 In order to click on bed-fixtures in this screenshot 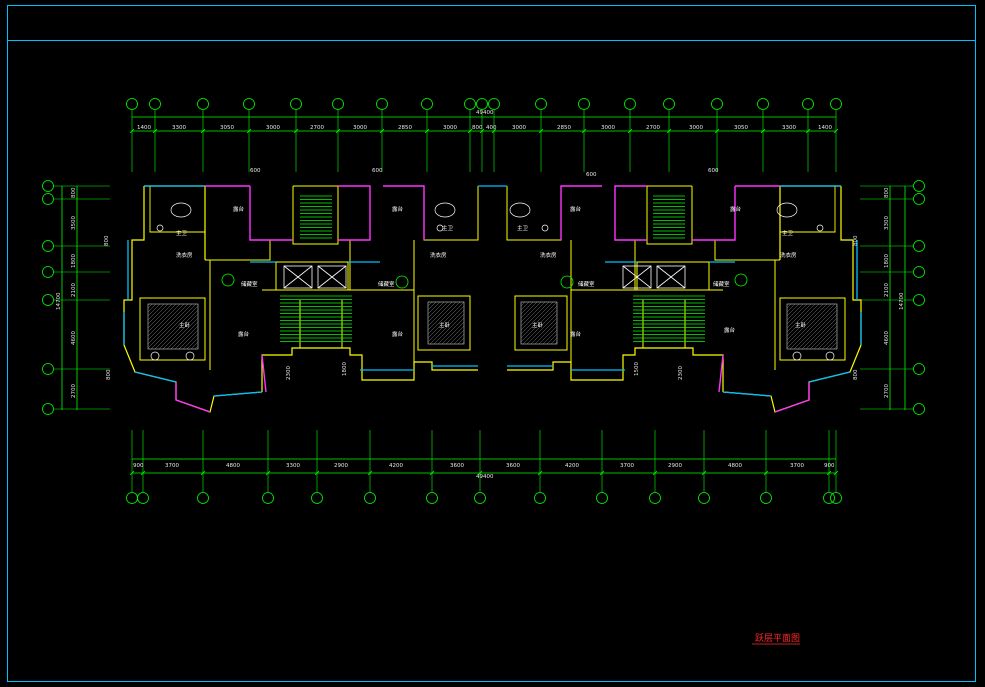, I will do `click(492, 325)`.